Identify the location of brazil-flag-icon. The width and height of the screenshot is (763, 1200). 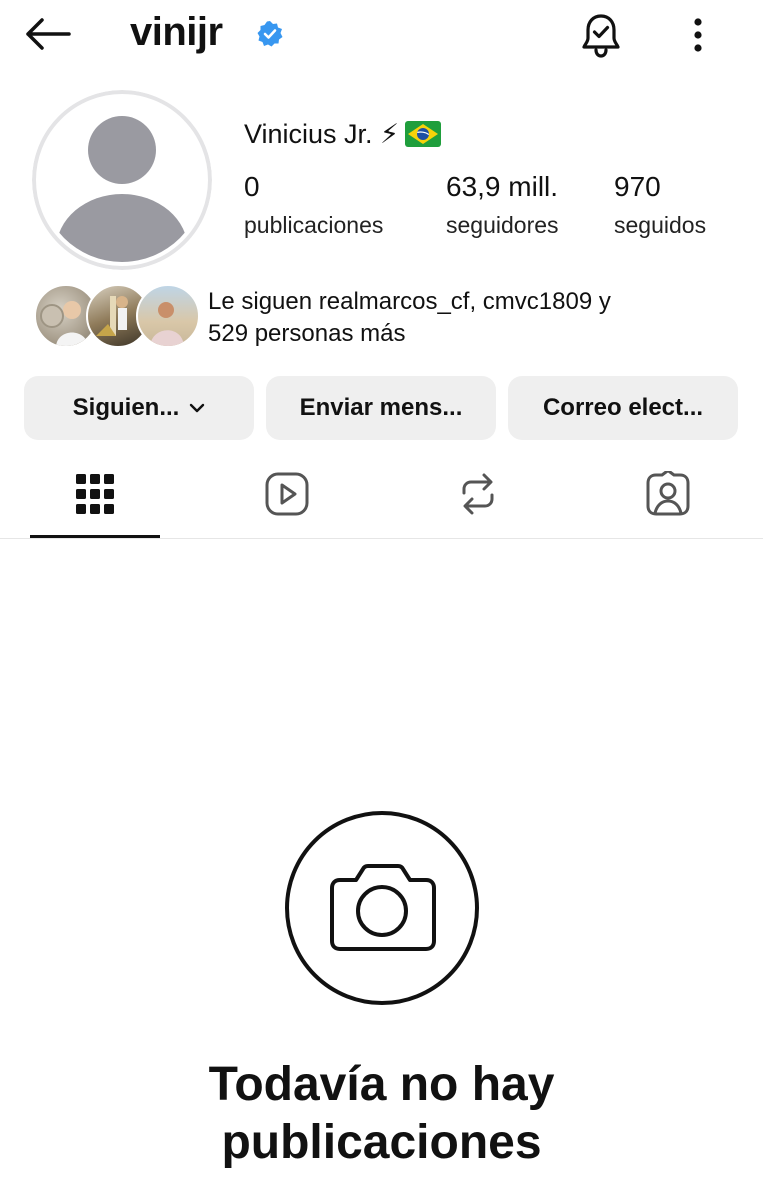
(423, 134).